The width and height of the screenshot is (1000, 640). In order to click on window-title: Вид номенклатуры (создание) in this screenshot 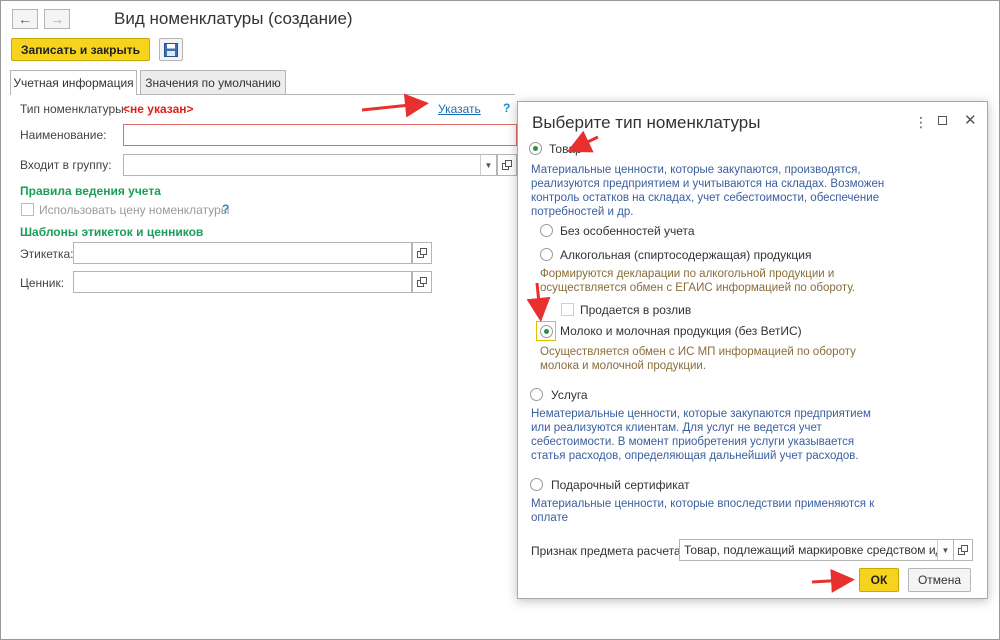, I will do `click(233, 18)`.